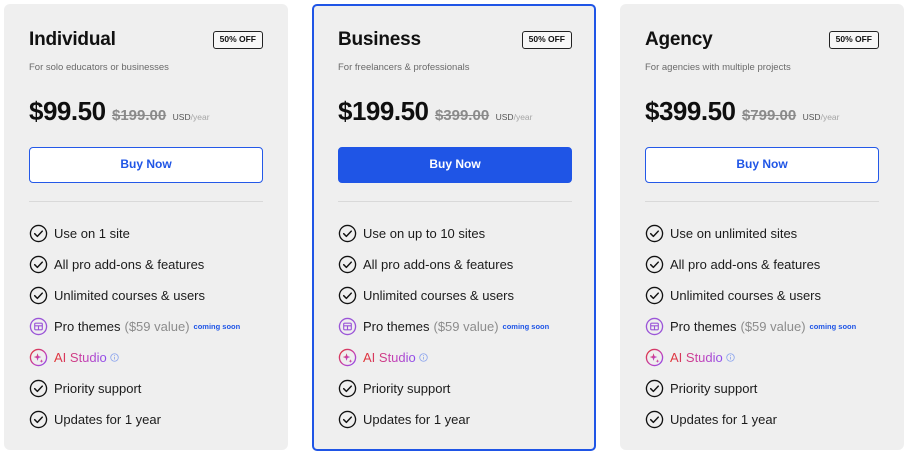 This screenshot has width=910, height=456. Describe the element at coordinates (734, 233) in the screenshot. I see `feature-label: Use on unlimited sites` at that location.